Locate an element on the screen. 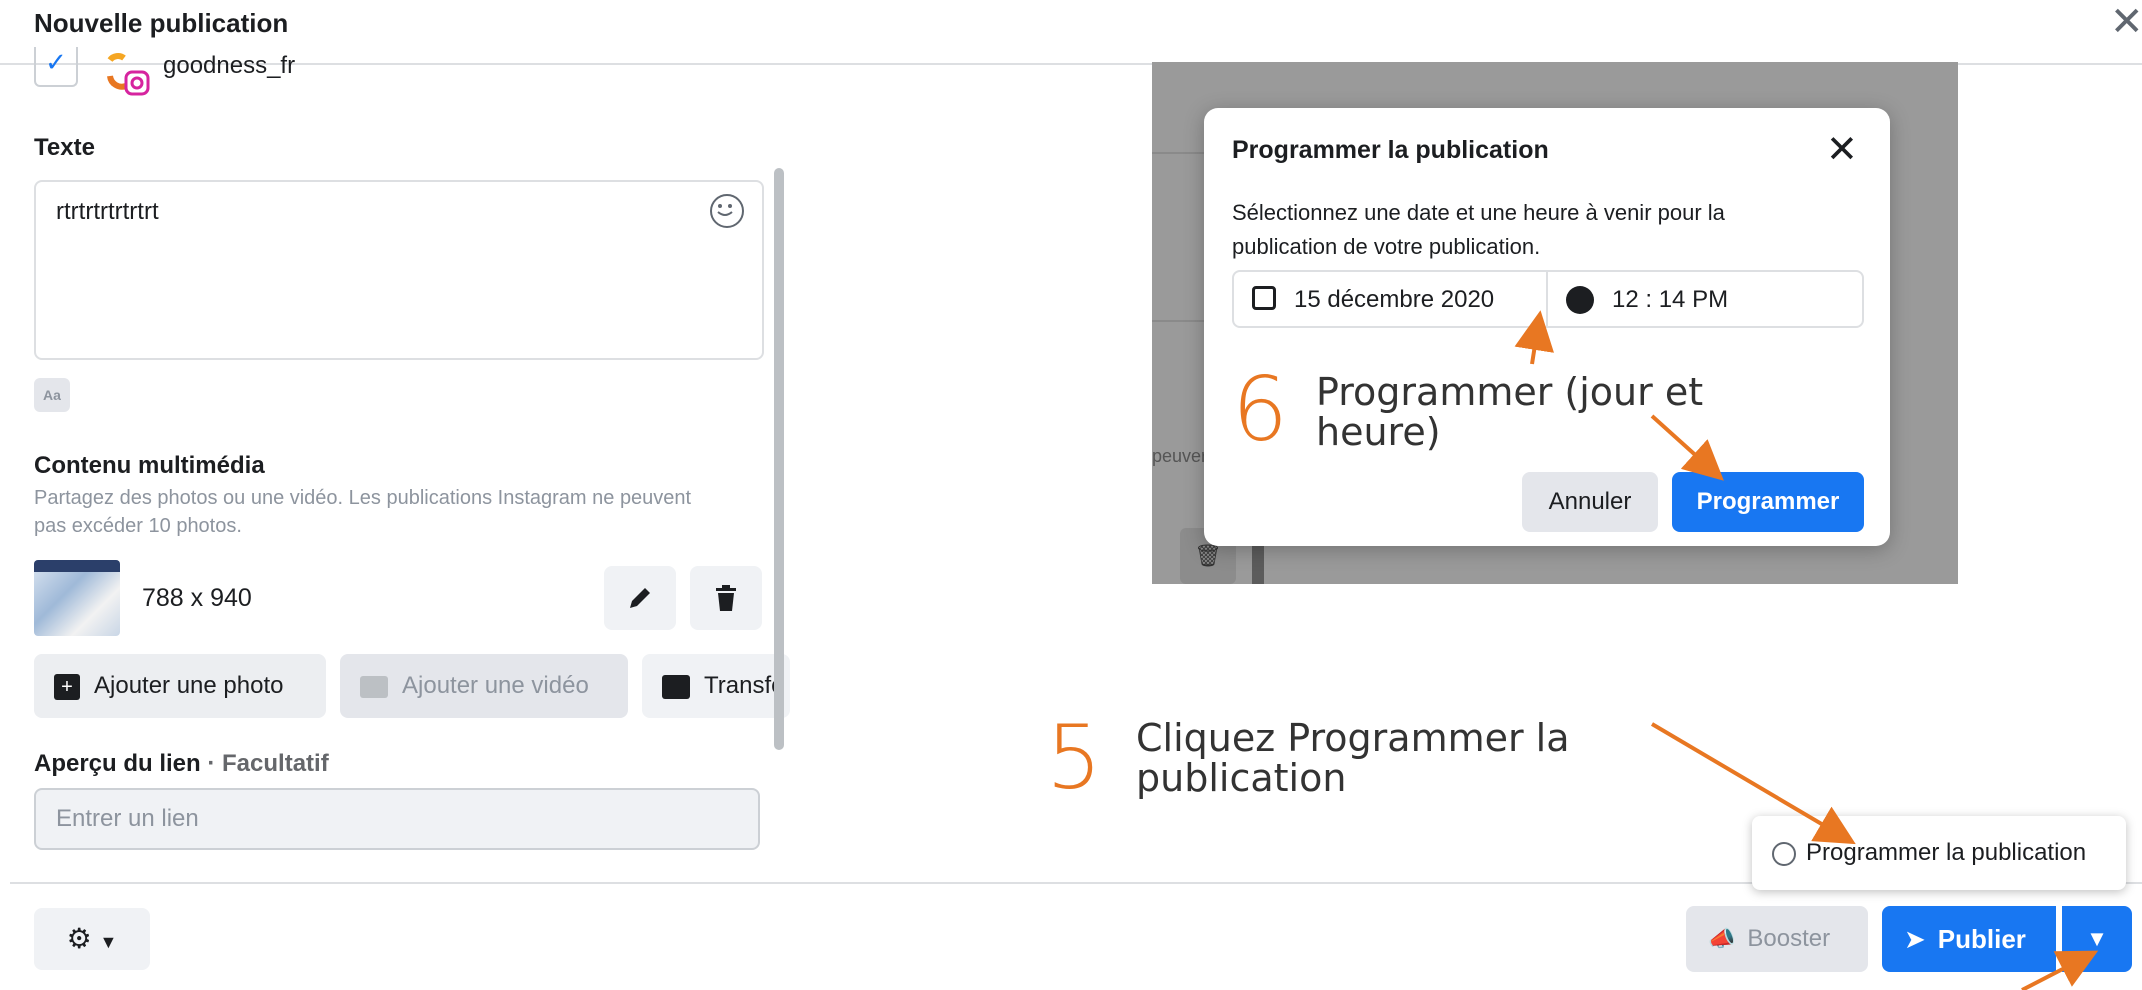 This screenshot has width=2142, height=990. arrow-to-publish-options is located at coordinates (2060, 970).